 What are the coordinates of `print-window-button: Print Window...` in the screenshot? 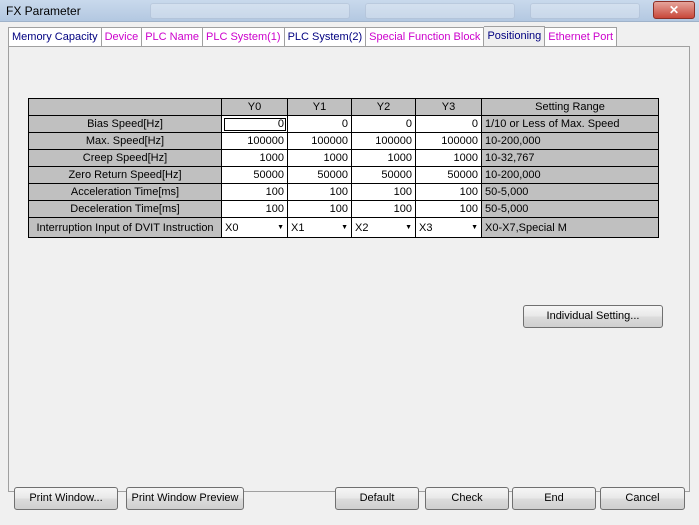 It's located at (66, 498).